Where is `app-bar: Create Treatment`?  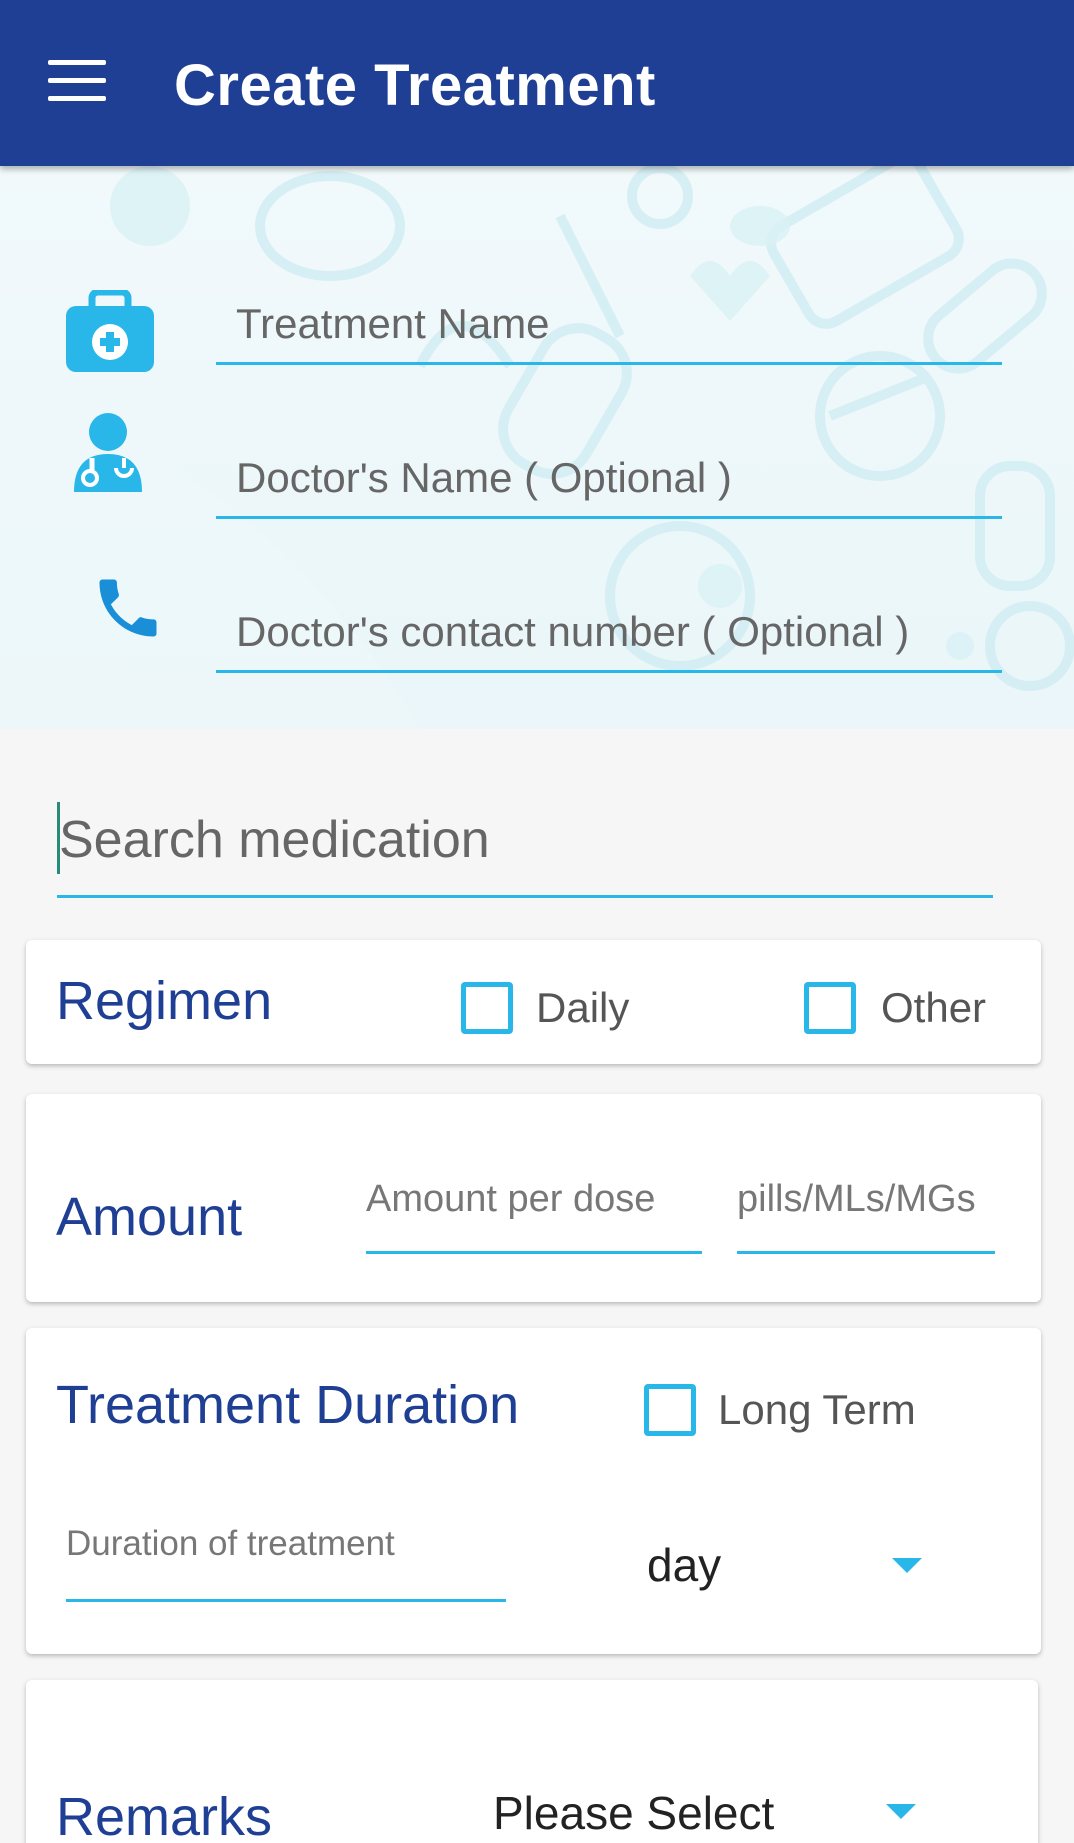 app-bar: Create Treatment is located at coordinates (537, 83).